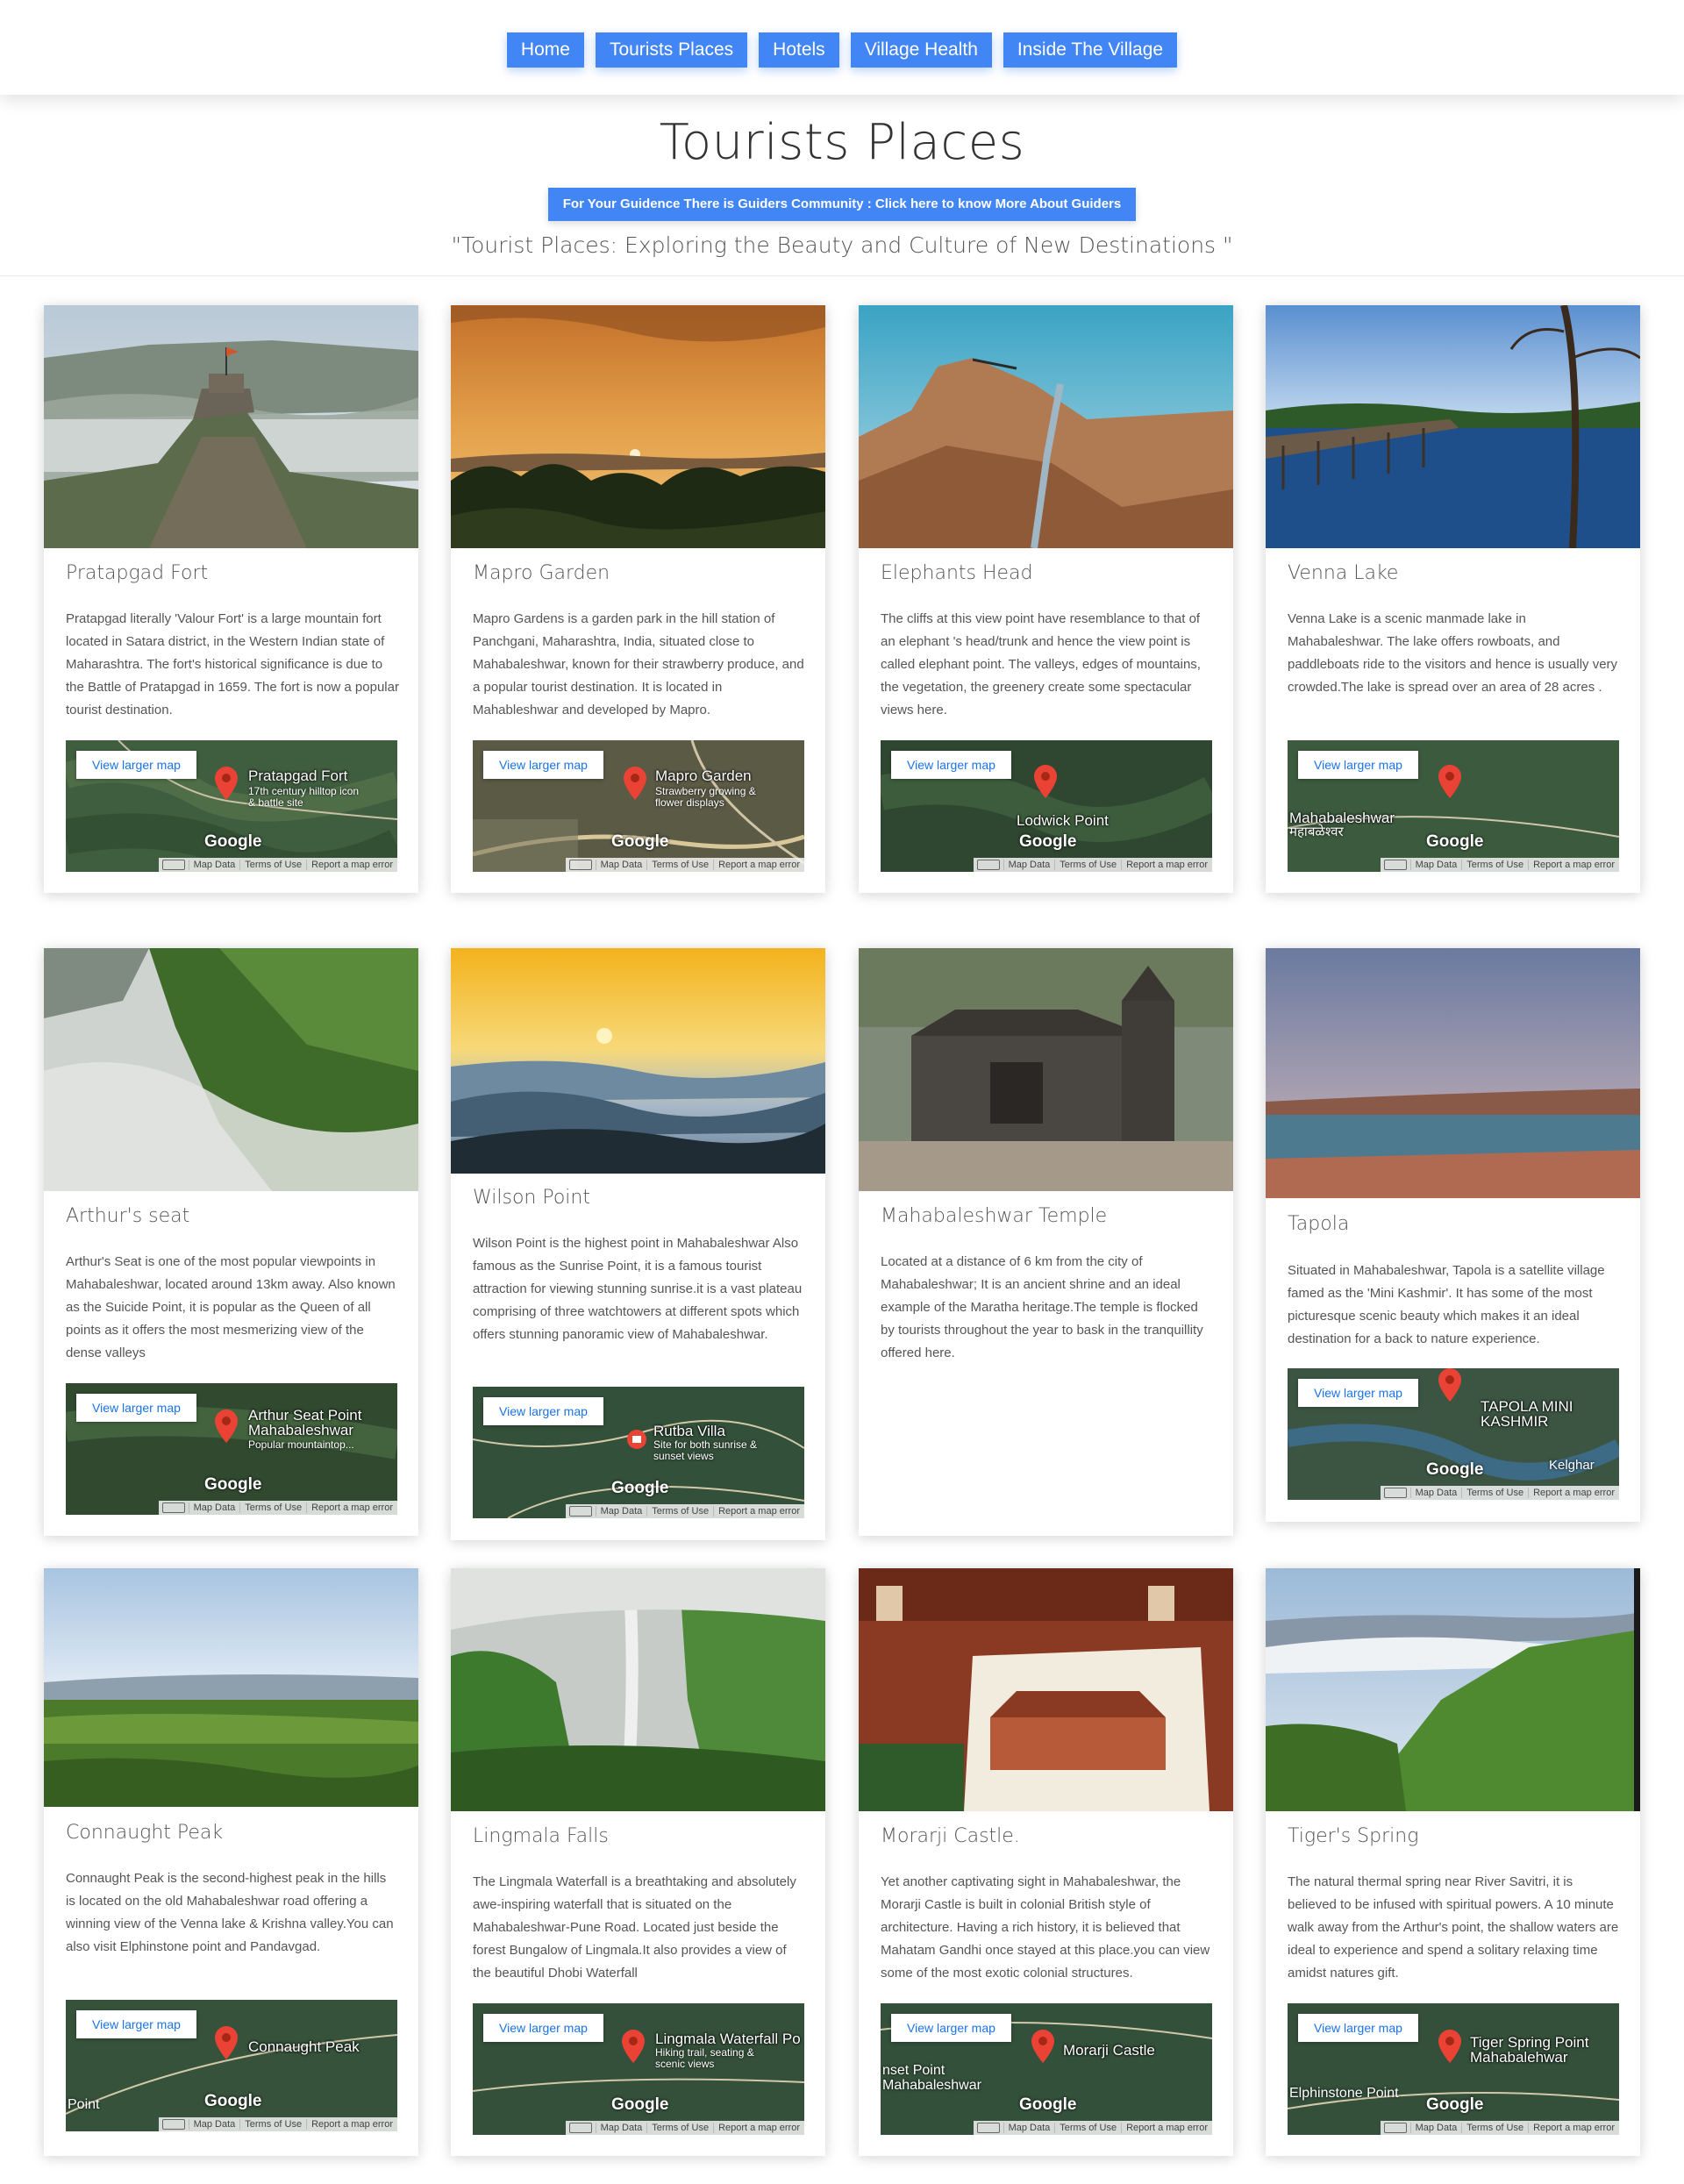  Describe the element at coordinates (995, 1216) in the screenshot. I see `place-title: Mahabaleshwar Temple` at that location.